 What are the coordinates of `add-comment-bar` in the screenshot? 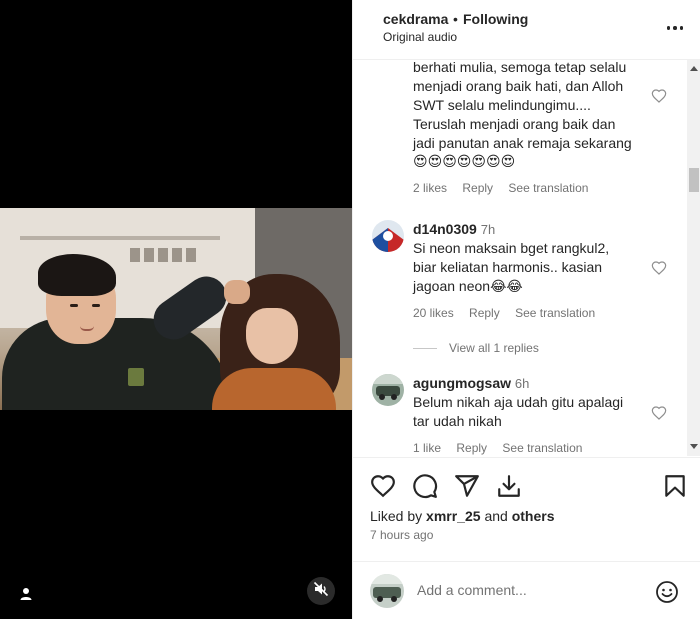 It's located at (526, 590).